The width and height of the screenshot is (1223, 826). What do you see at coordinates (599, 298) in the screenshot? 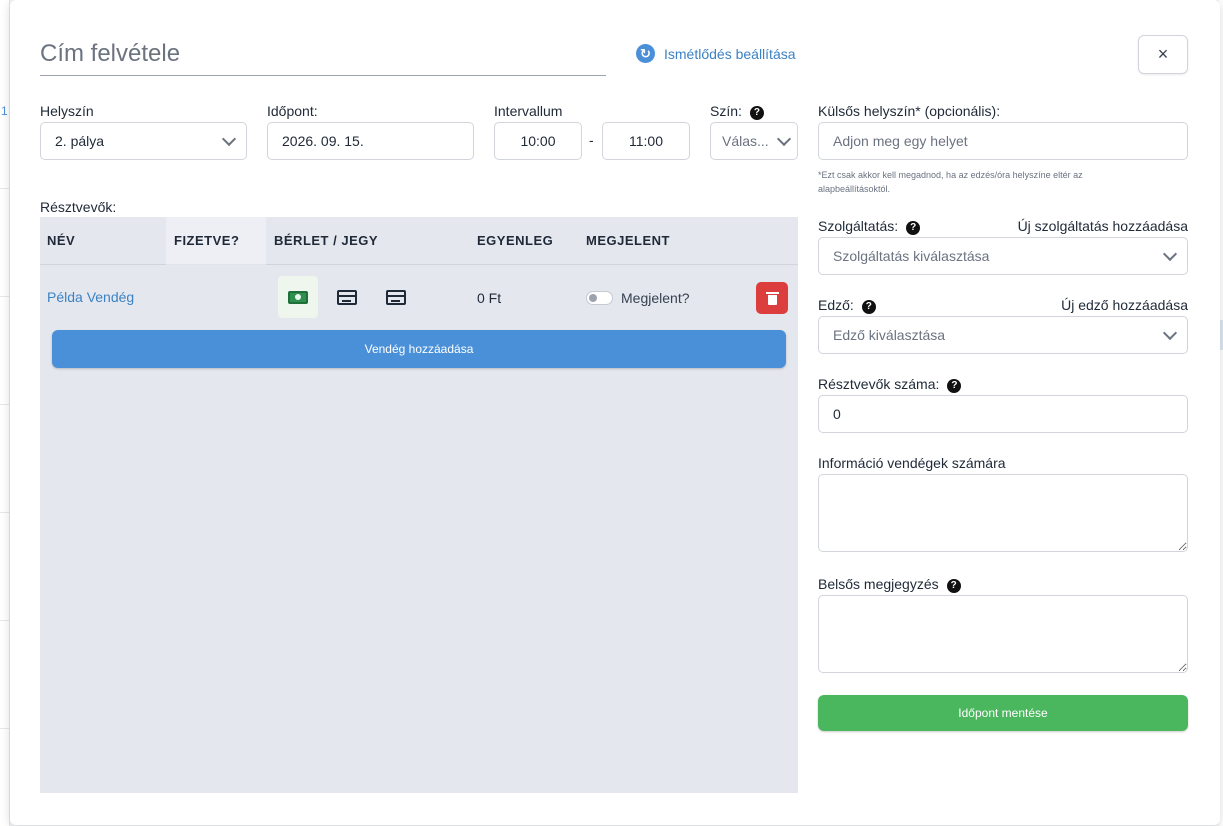
I see `attended-toggle` at bounding box center [599, 298].